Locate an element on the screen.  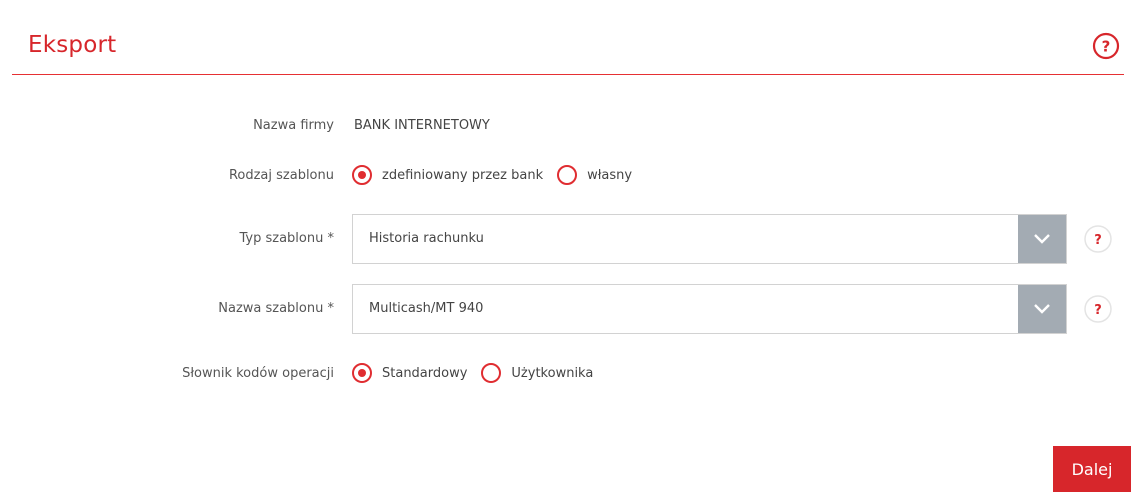
radio-standard-label: Standardowy is located at coordinates (425, 373).